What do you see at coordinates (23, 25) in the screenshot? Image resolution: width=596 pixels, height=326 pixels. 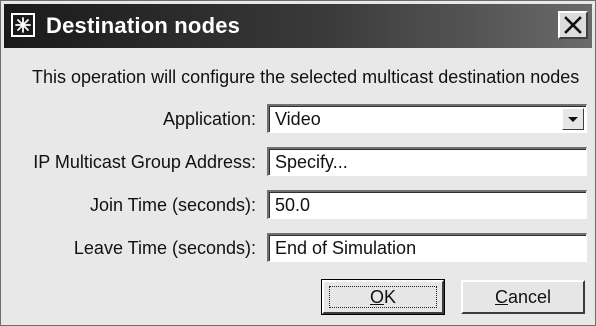 I see `asterisk-icon` at bounding box center [23, 25].